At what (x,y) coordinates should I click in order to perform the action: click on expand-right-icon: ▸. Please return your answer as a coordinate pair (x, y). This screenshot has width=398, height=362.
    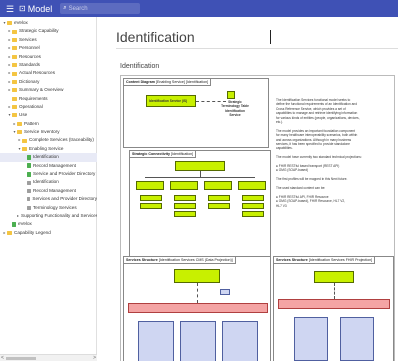
    Looking at the image, I should click on (18, 216).